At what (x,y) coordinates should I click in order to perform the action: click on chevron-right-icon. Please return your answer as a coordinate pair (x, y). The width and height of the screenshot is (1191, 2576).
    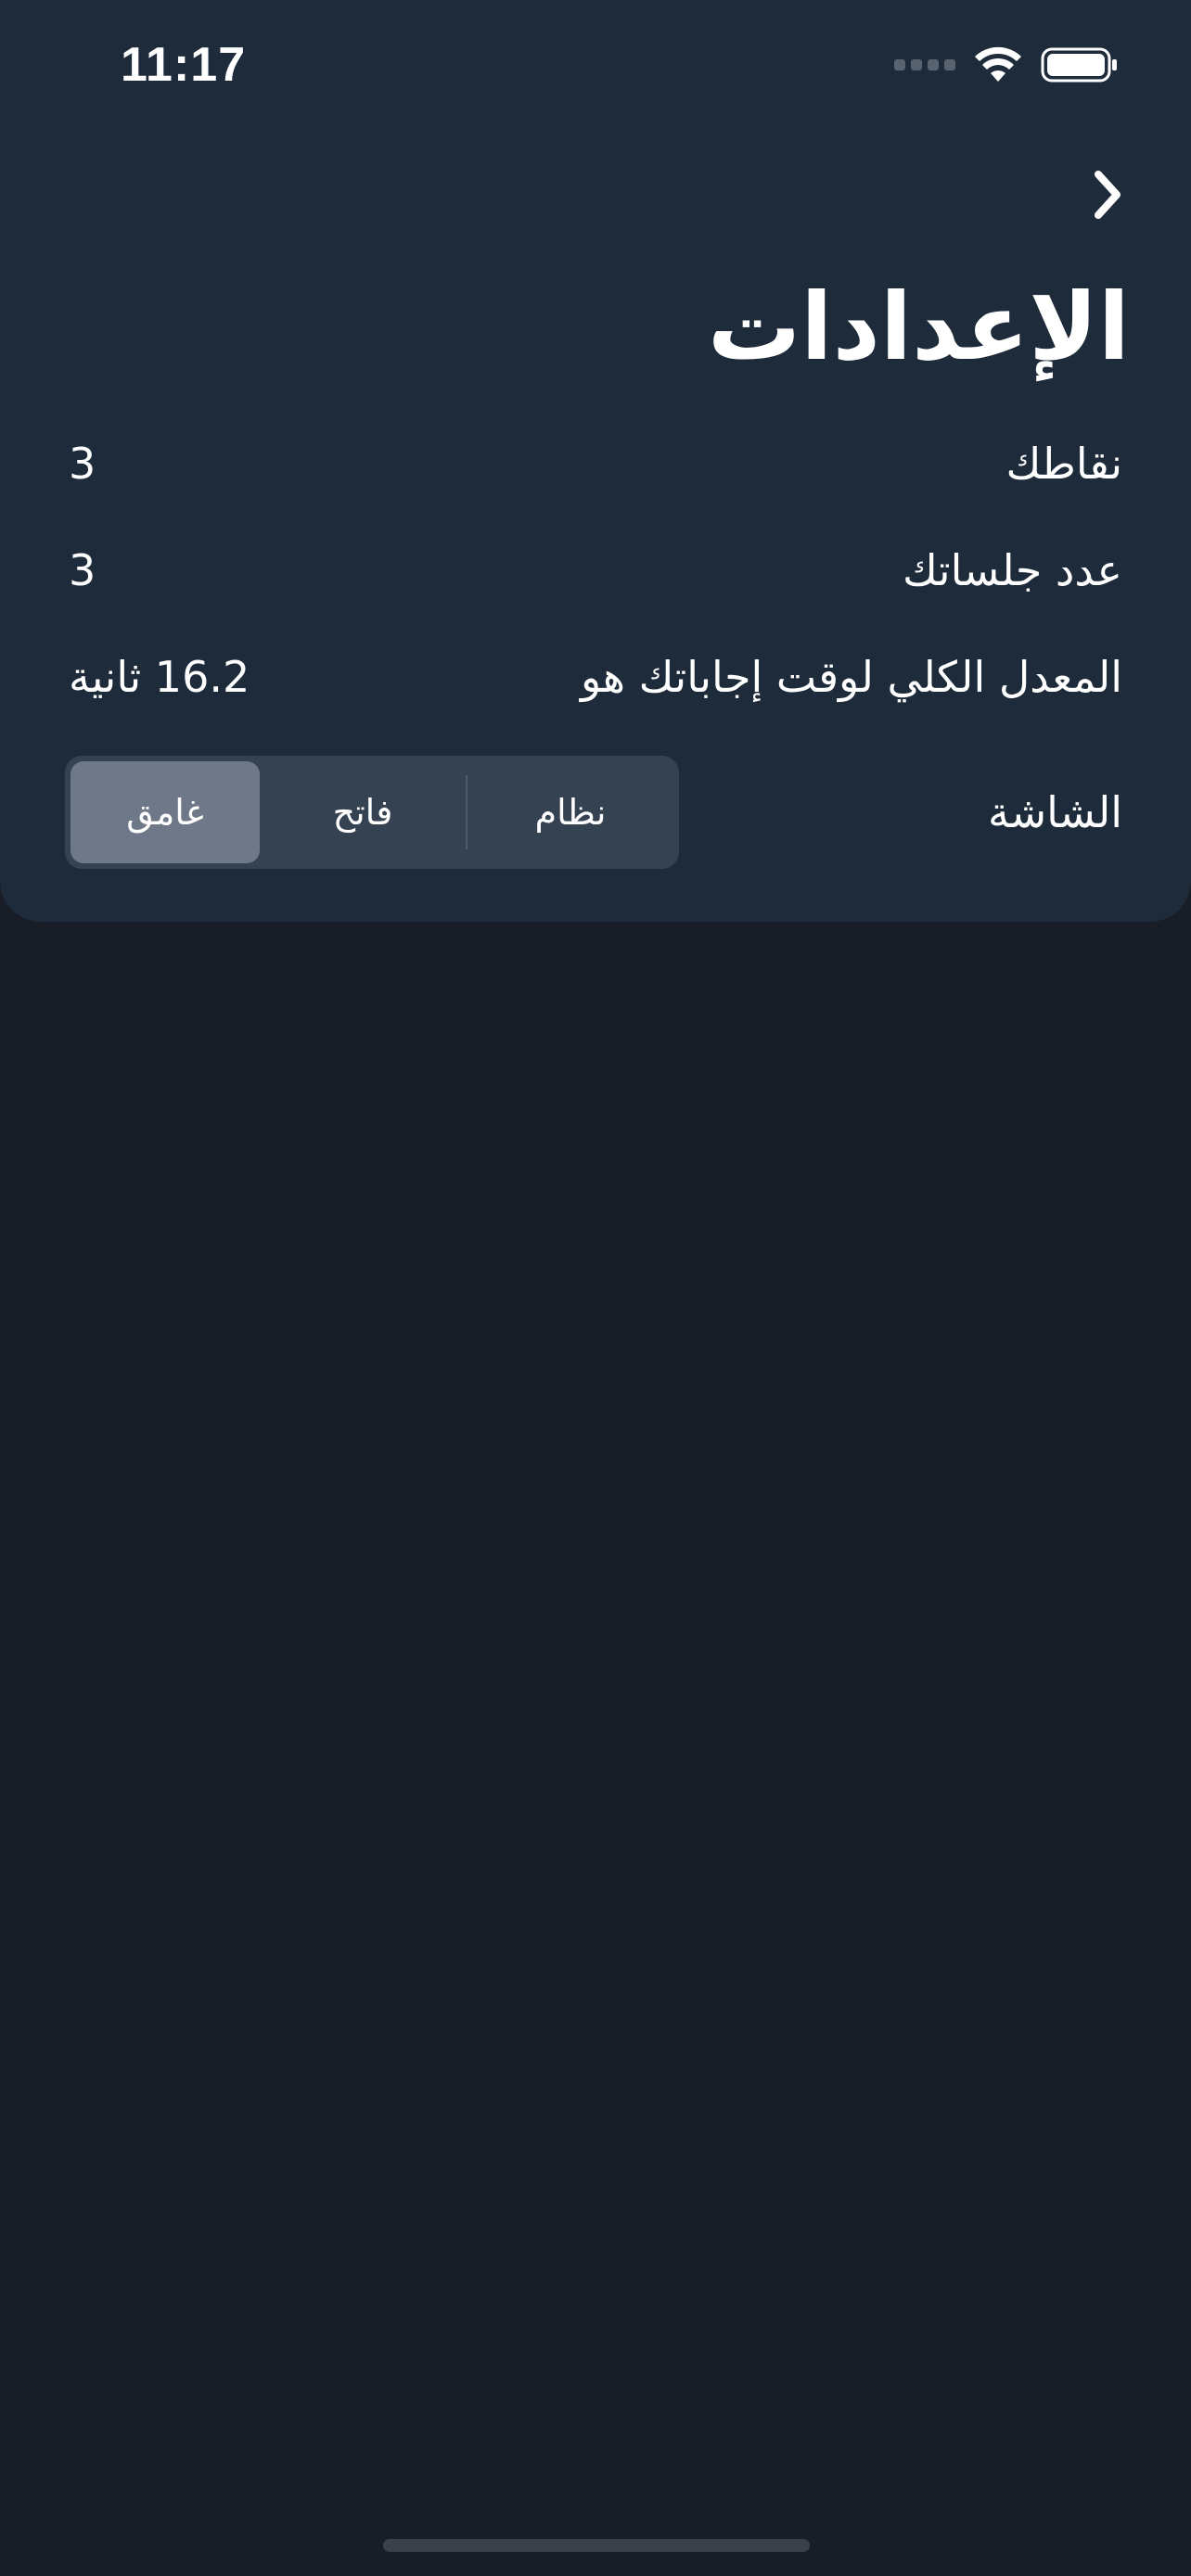
    Looking at the image, I should click on (1108, 195).